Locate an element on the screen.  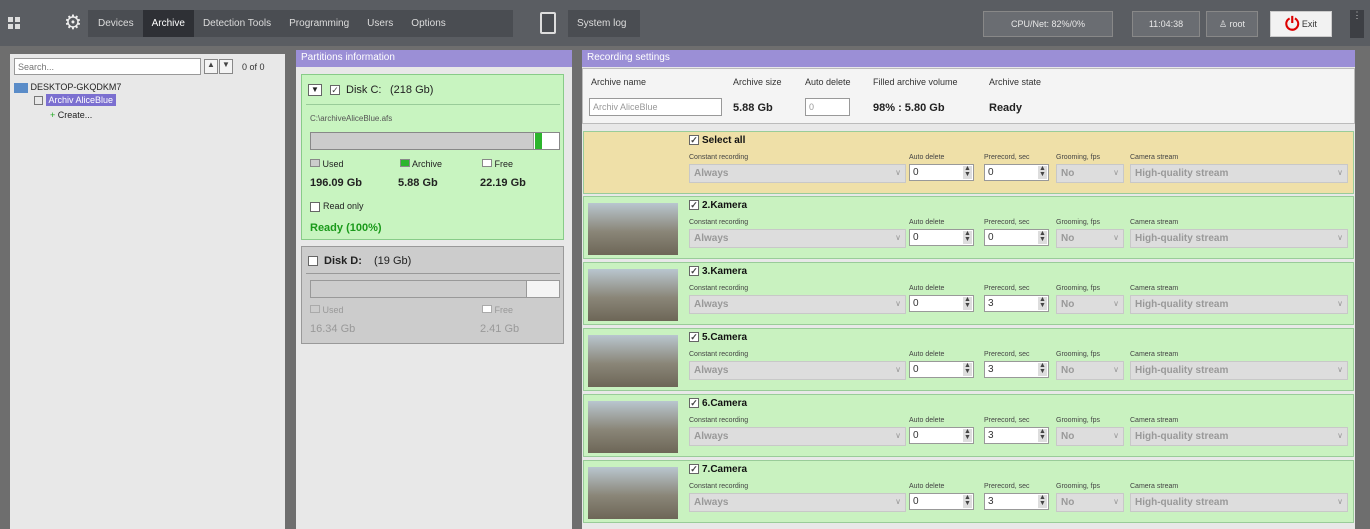
camera-name: ✓ 3.Kamera is located at coordinates (718, 271).